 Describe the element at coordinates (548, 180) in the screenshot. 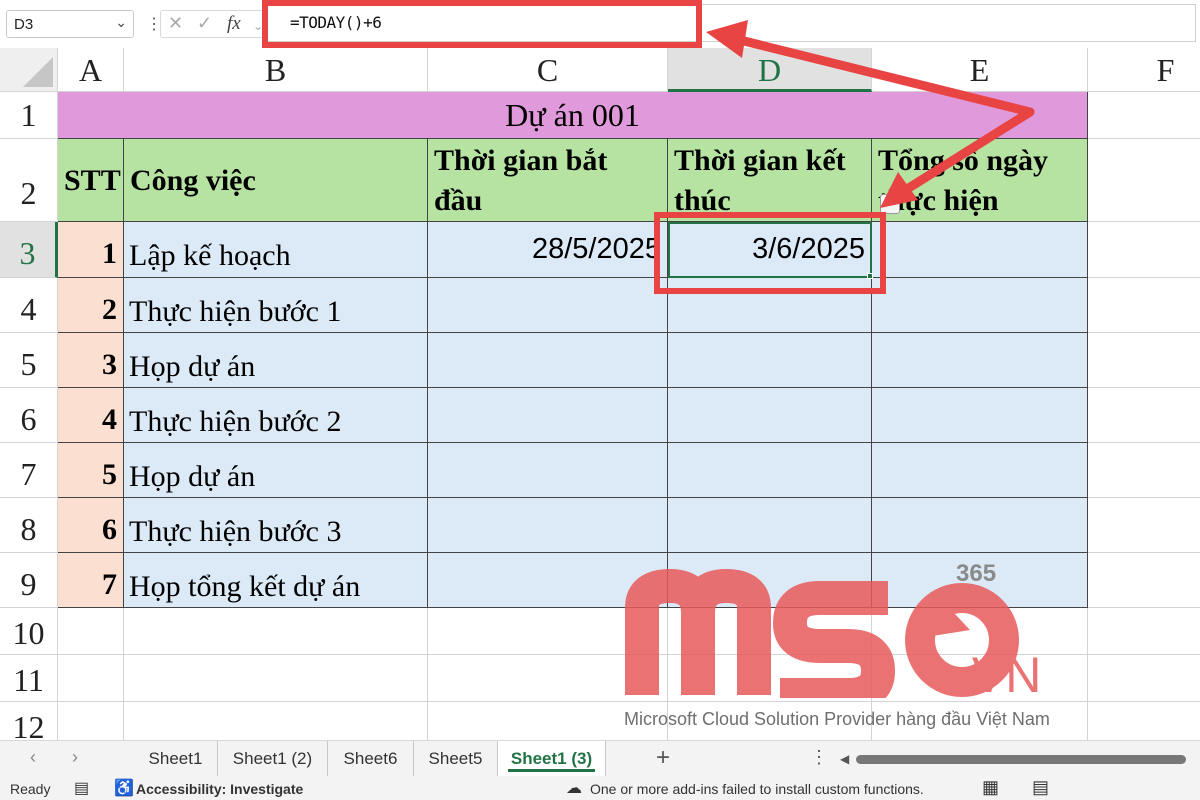

I see `header-start-date: Thời gian bắt đầu` at that location.